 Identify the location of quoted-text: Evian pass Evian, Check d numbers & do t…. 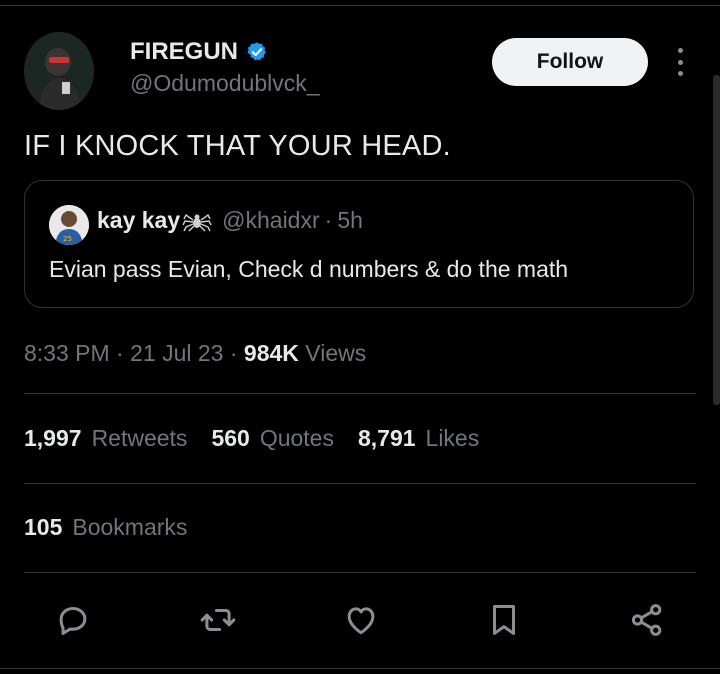
(309, 269).